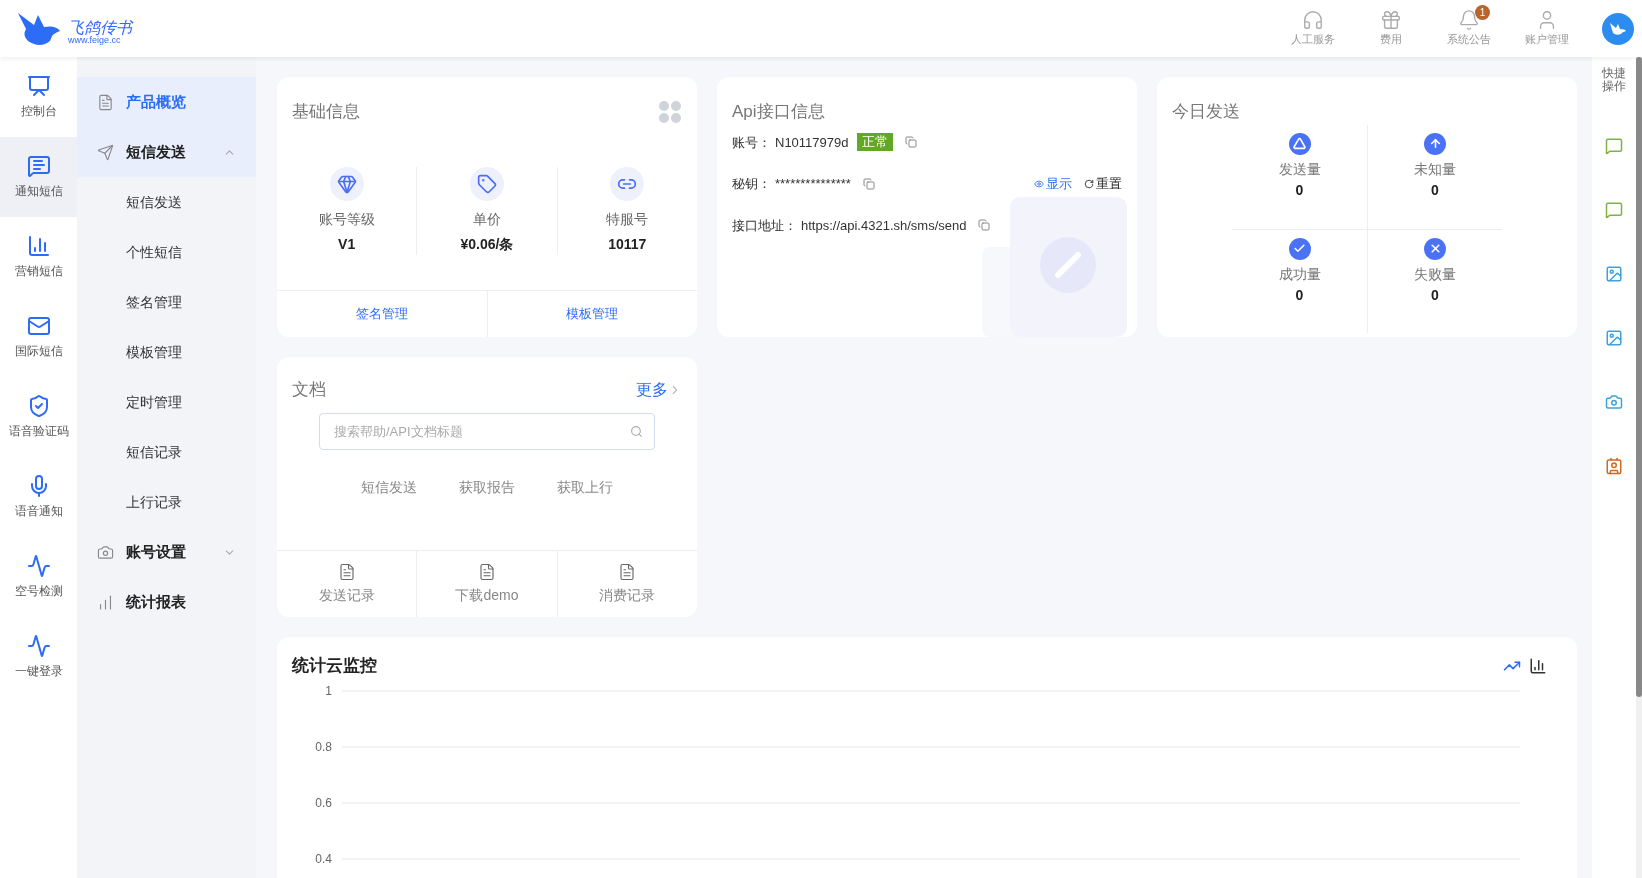  I want to click on secret-value: ***************, so click(813, 184).